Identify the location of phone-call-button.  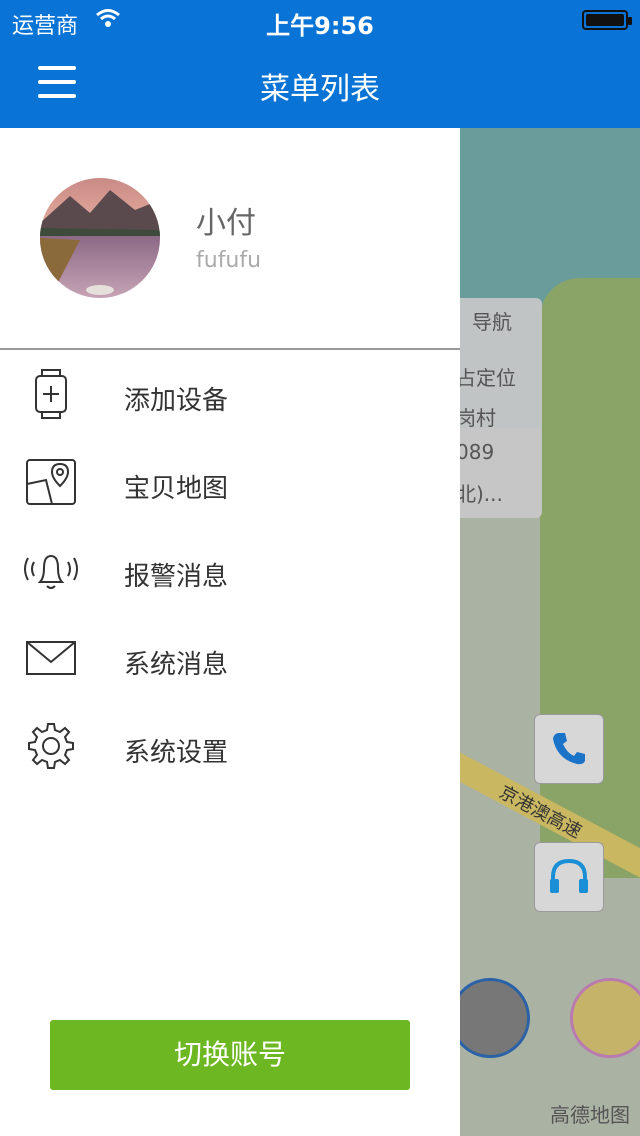
(569, 749).